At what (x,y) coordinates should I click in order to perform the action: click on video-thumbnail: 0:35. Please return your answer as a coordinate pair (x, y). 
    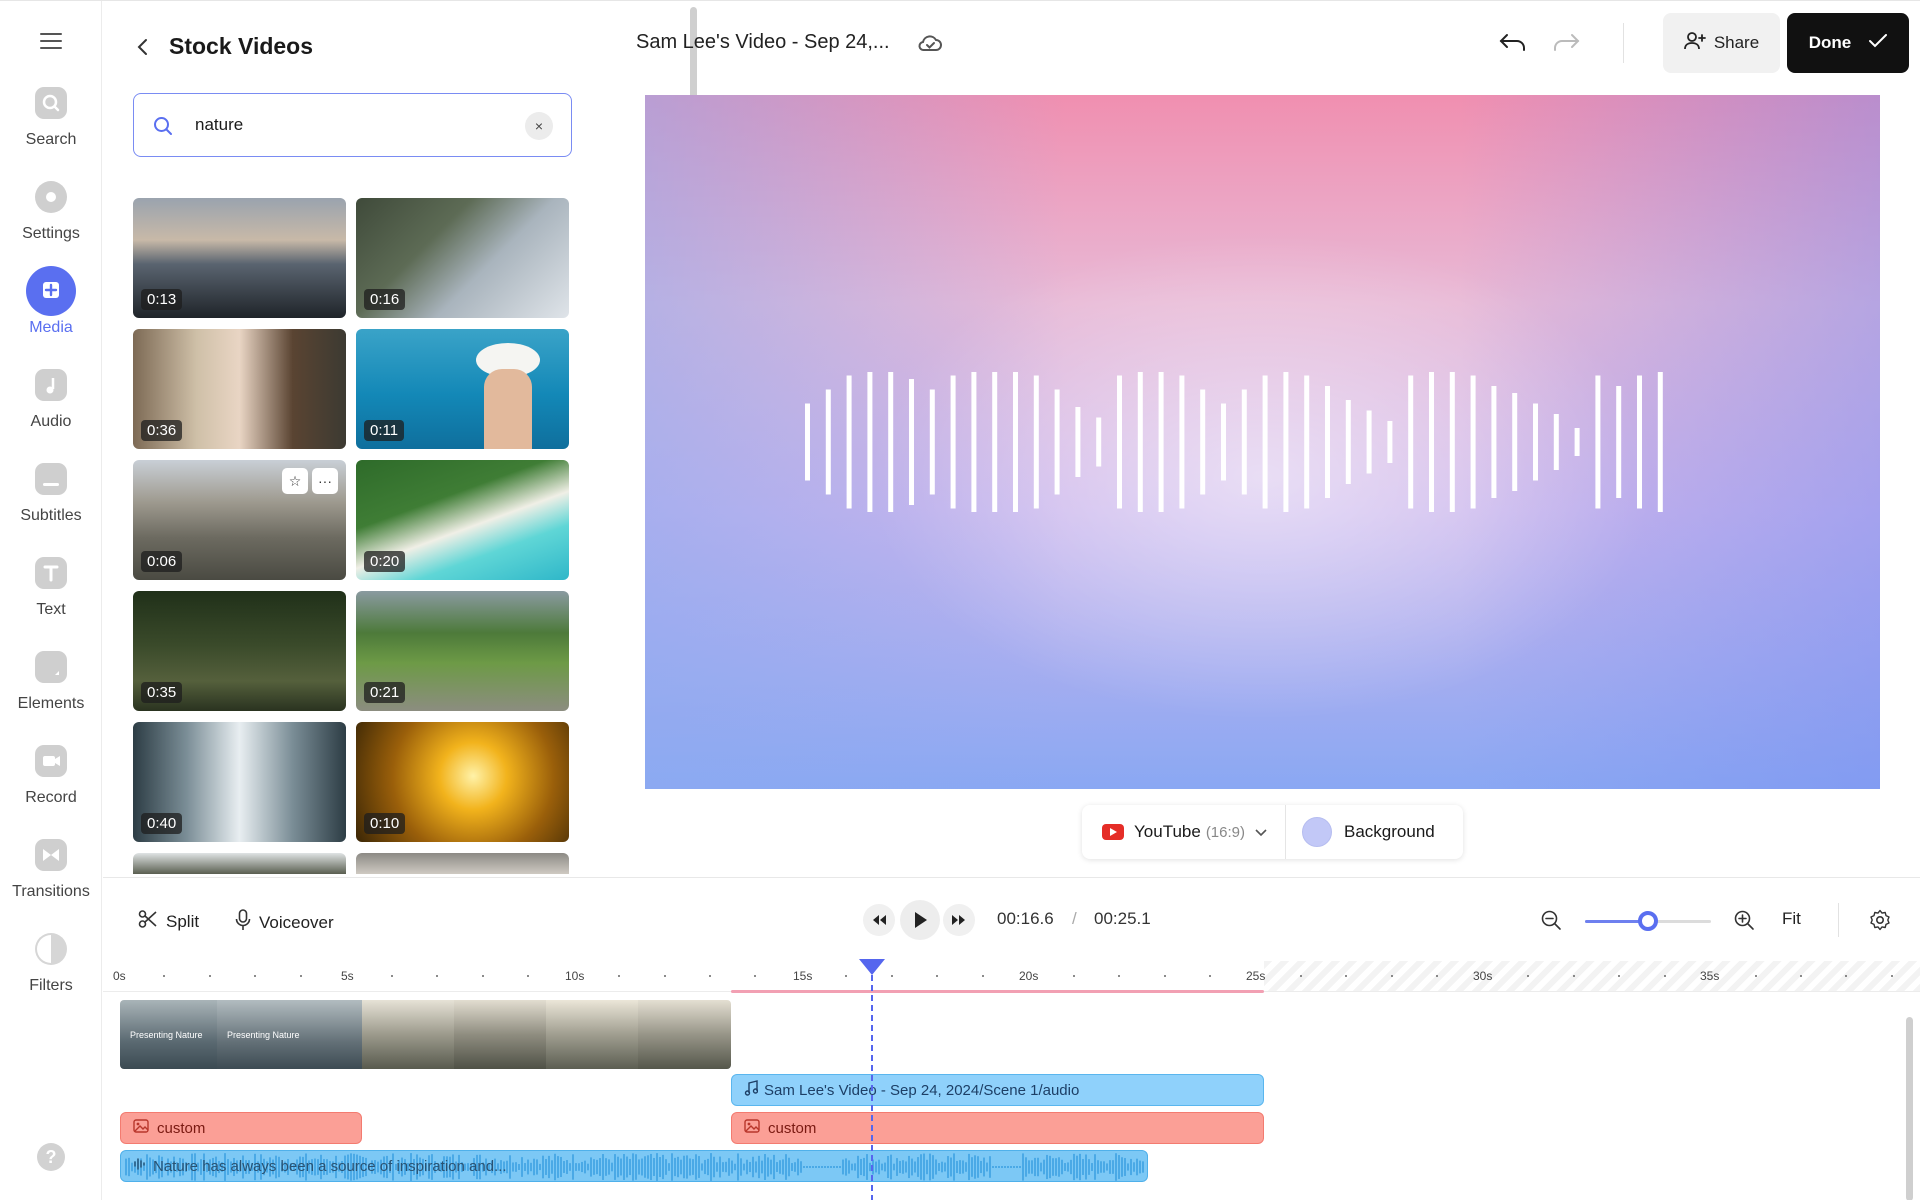
    Looking at the image, I should click on (239, 651).